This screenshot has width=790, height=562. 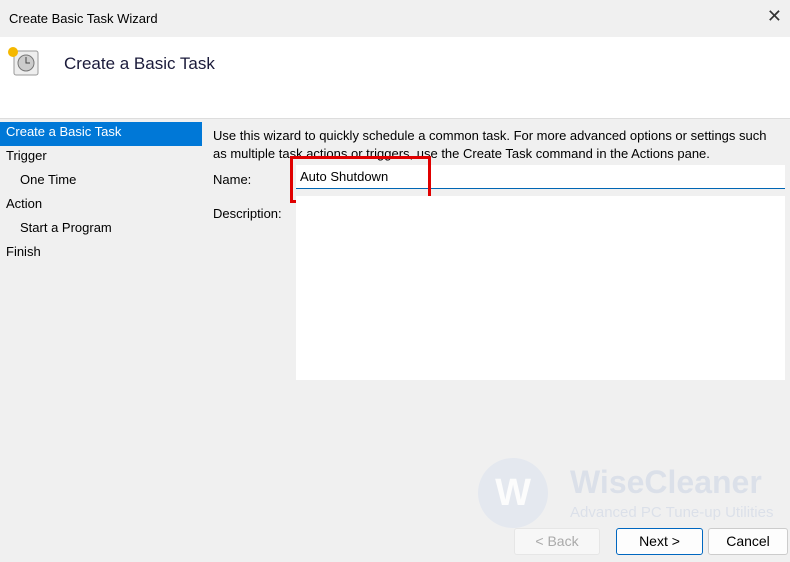 What do you see at coordinates (395, 78) in the screenshot?
I see `wizard-header: Create a Basic Task` at bounding box center [395, 78].